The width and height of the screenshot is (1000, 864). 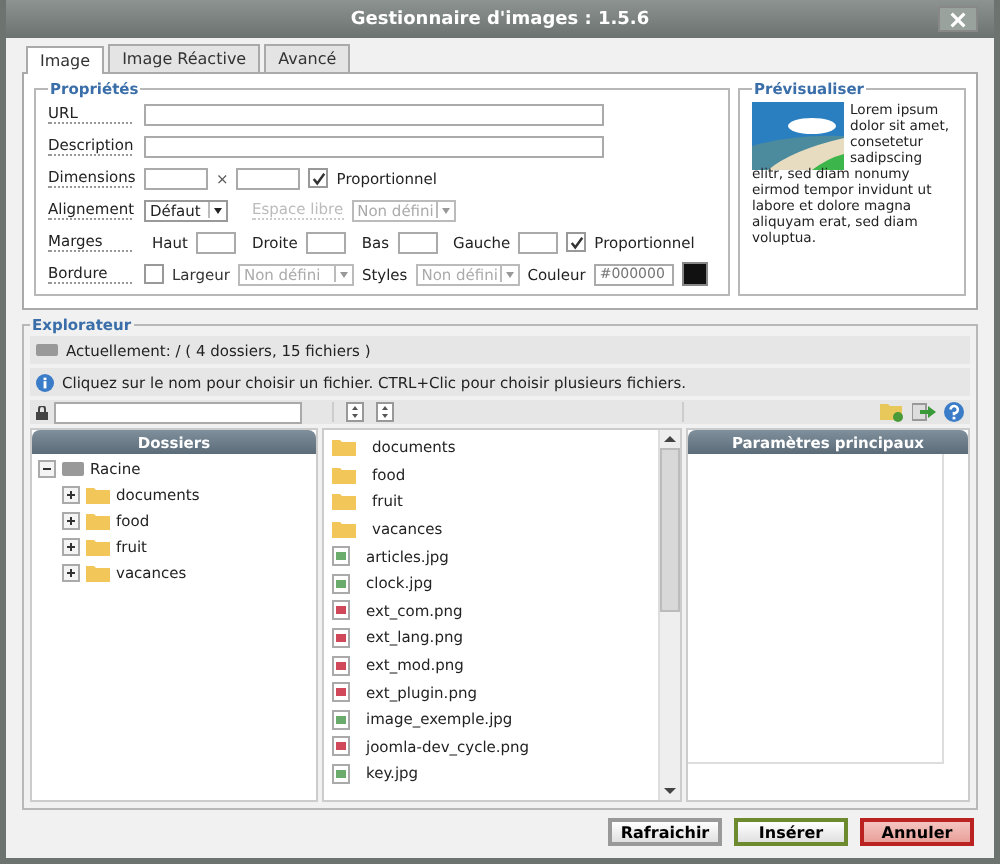 What do you see at coordinates (176, 178) in the screenshot?
I see `width-field` at bounding box center [176, 178].